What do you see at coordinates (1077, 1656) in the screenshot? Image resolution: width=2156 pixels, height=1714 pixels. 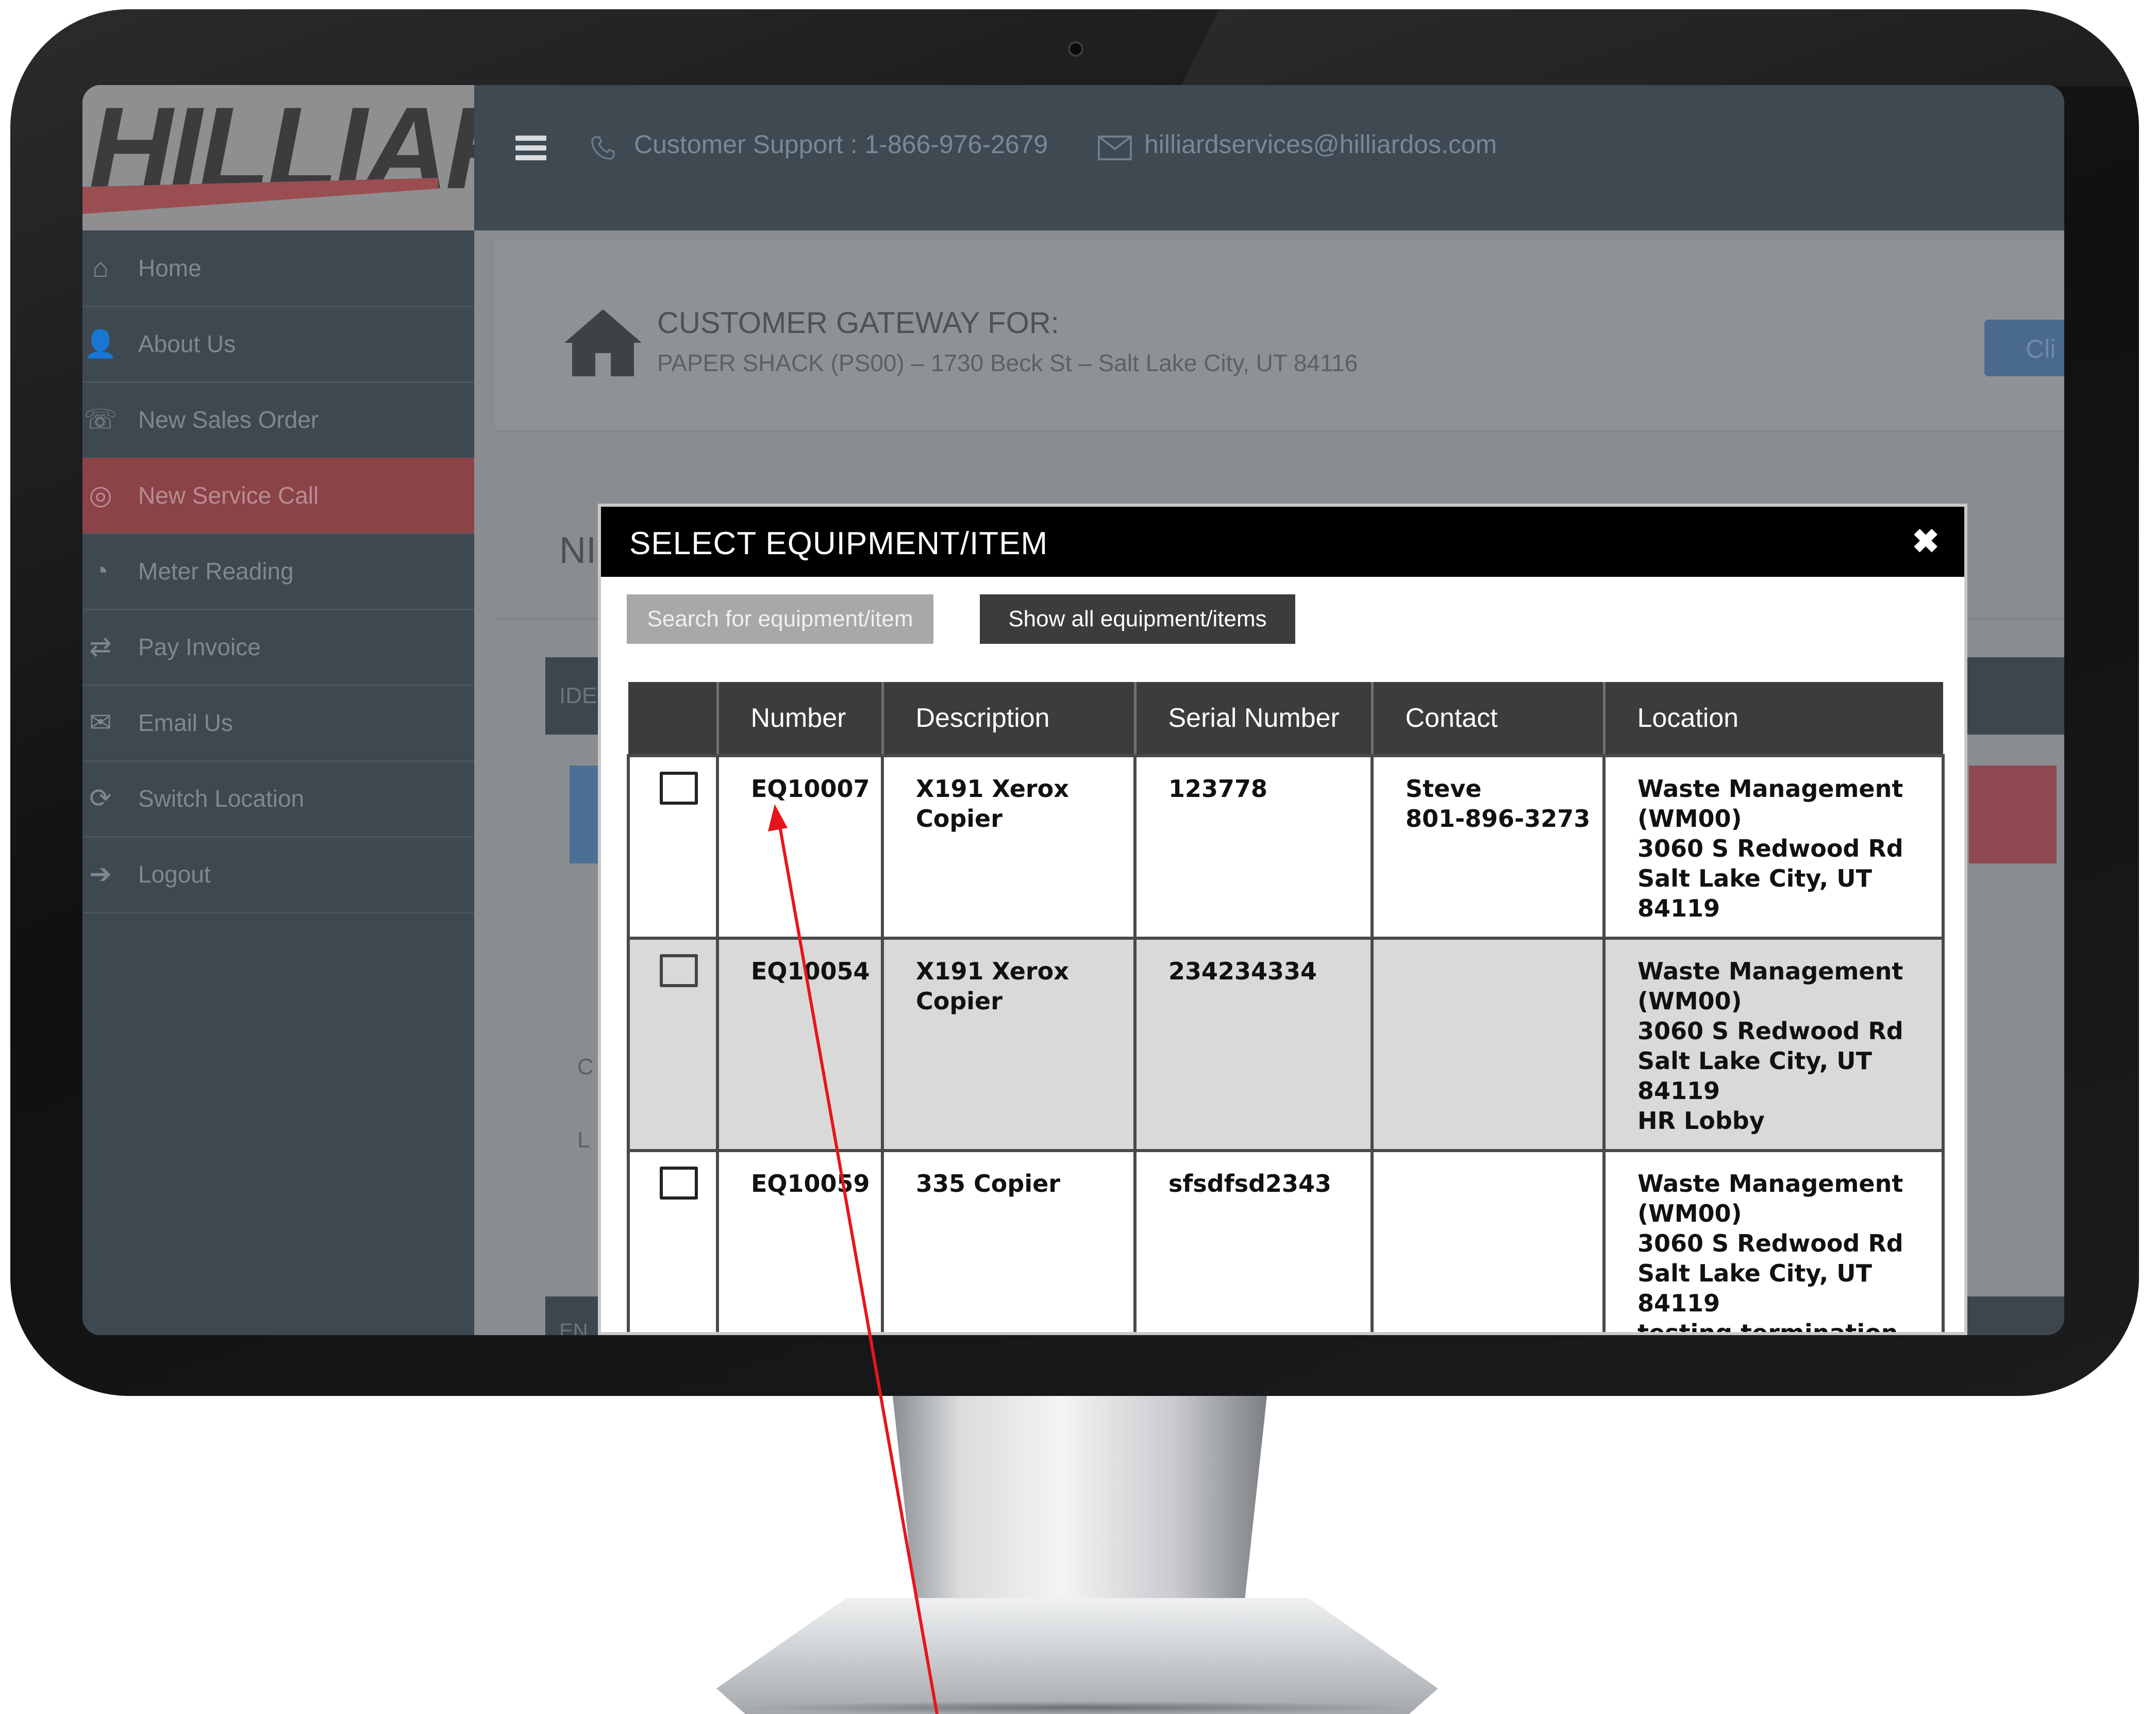 I see `monitor-stand-base` at bounding box center [1077, 1656].